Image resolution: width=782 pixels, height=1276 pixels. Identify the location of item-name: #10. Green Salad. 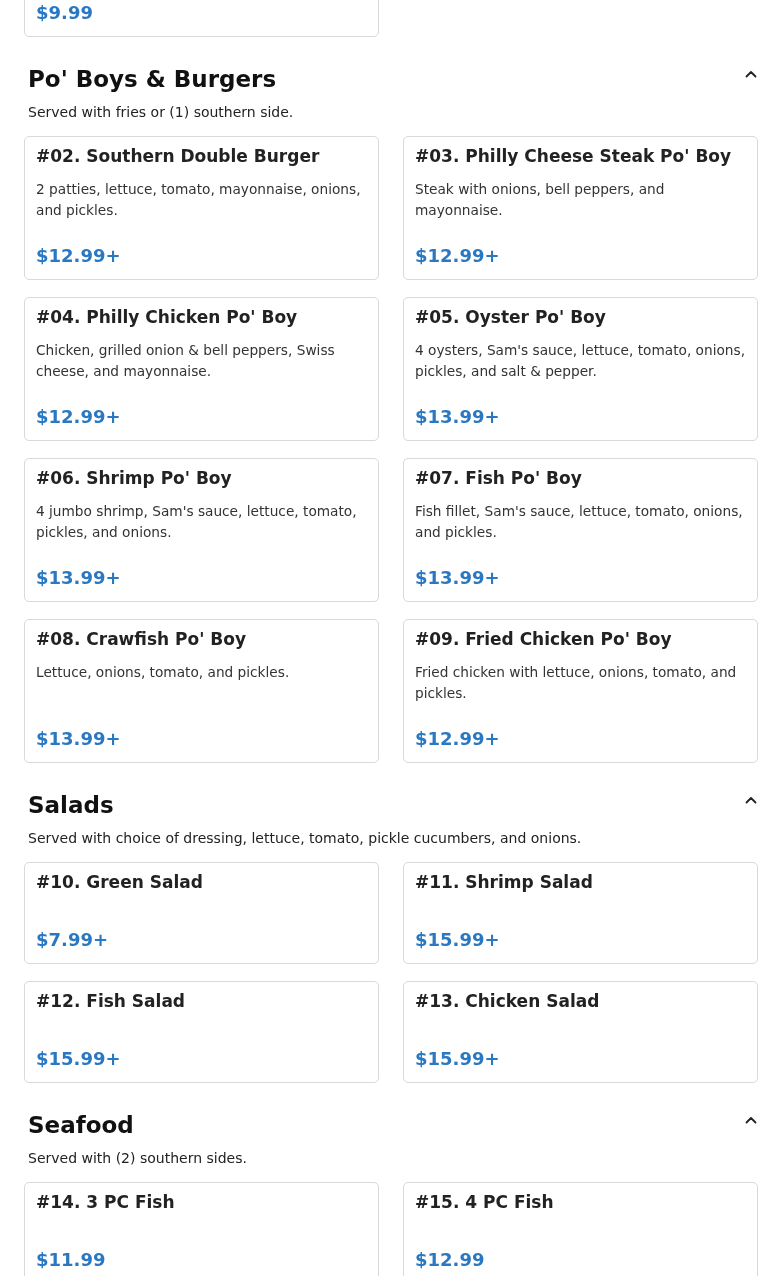
(120, 882).